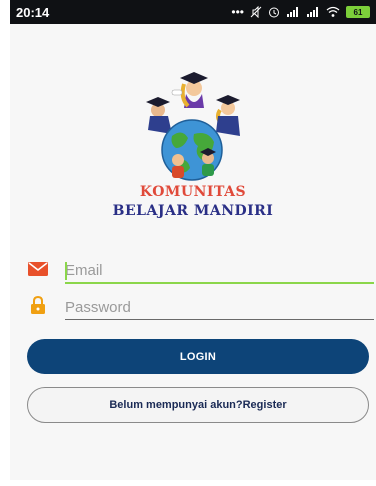 The height and width of the screenshot is (486, 376). Describe the element at coordinates (66, 271) in the screenshot. I see `text-cursor` at that location.